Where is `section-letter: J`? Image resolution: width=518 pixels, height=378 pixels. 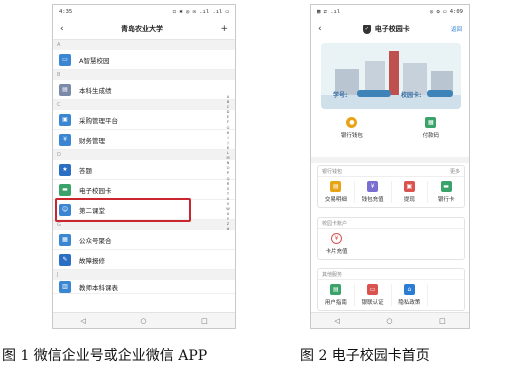 section-letter: J is located at coordinates (144, 275).